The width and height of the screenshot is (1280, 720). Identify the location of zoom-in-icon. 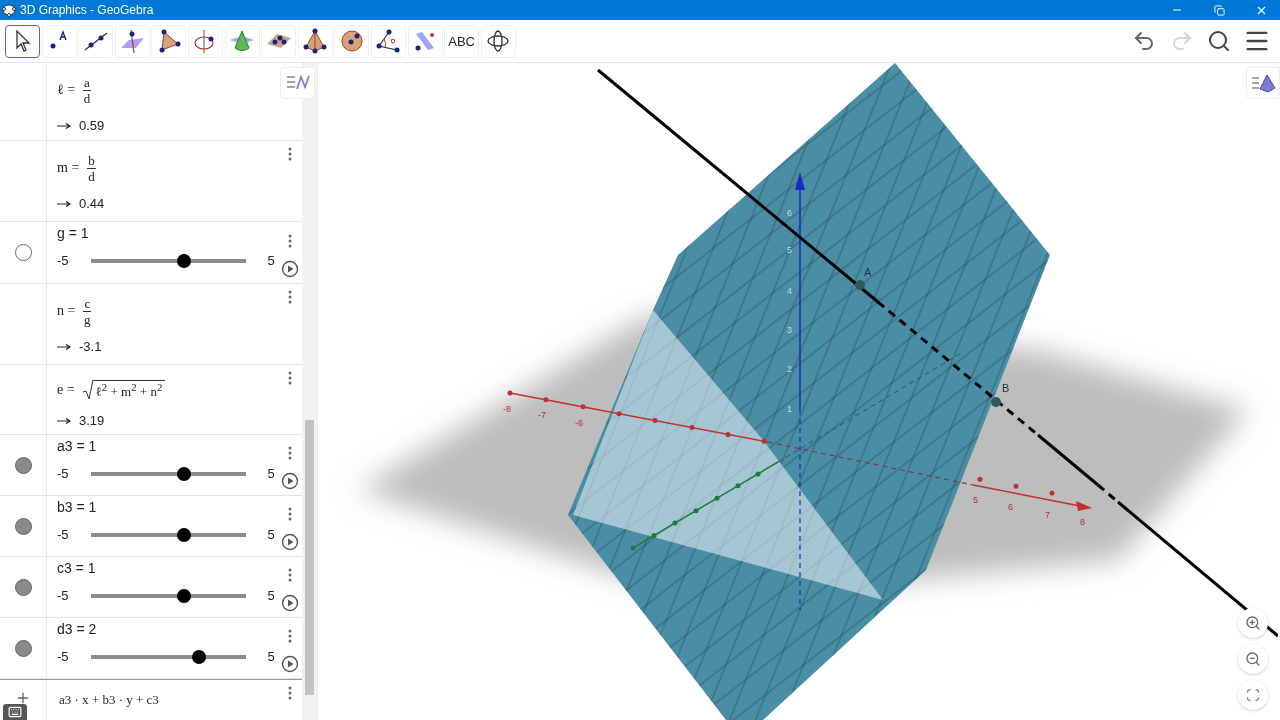
(1253, 623).